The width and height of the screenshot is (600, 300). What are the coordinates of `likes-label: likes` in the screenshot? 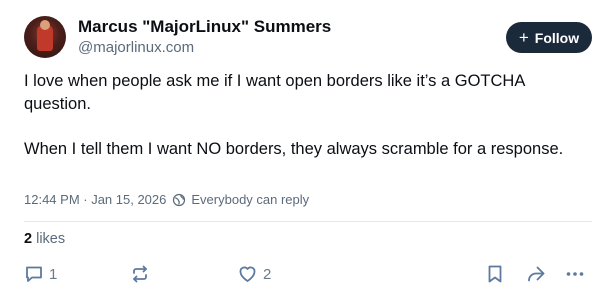 It's located at (51, 239).